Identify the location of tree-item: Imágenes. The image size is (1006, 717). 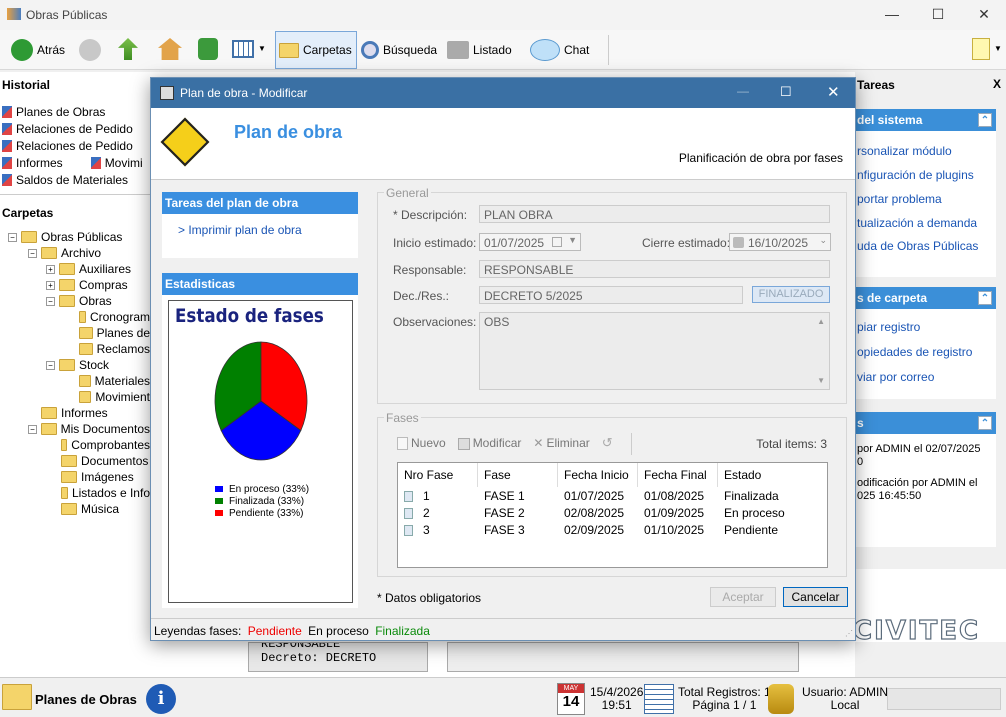
(79, 477).